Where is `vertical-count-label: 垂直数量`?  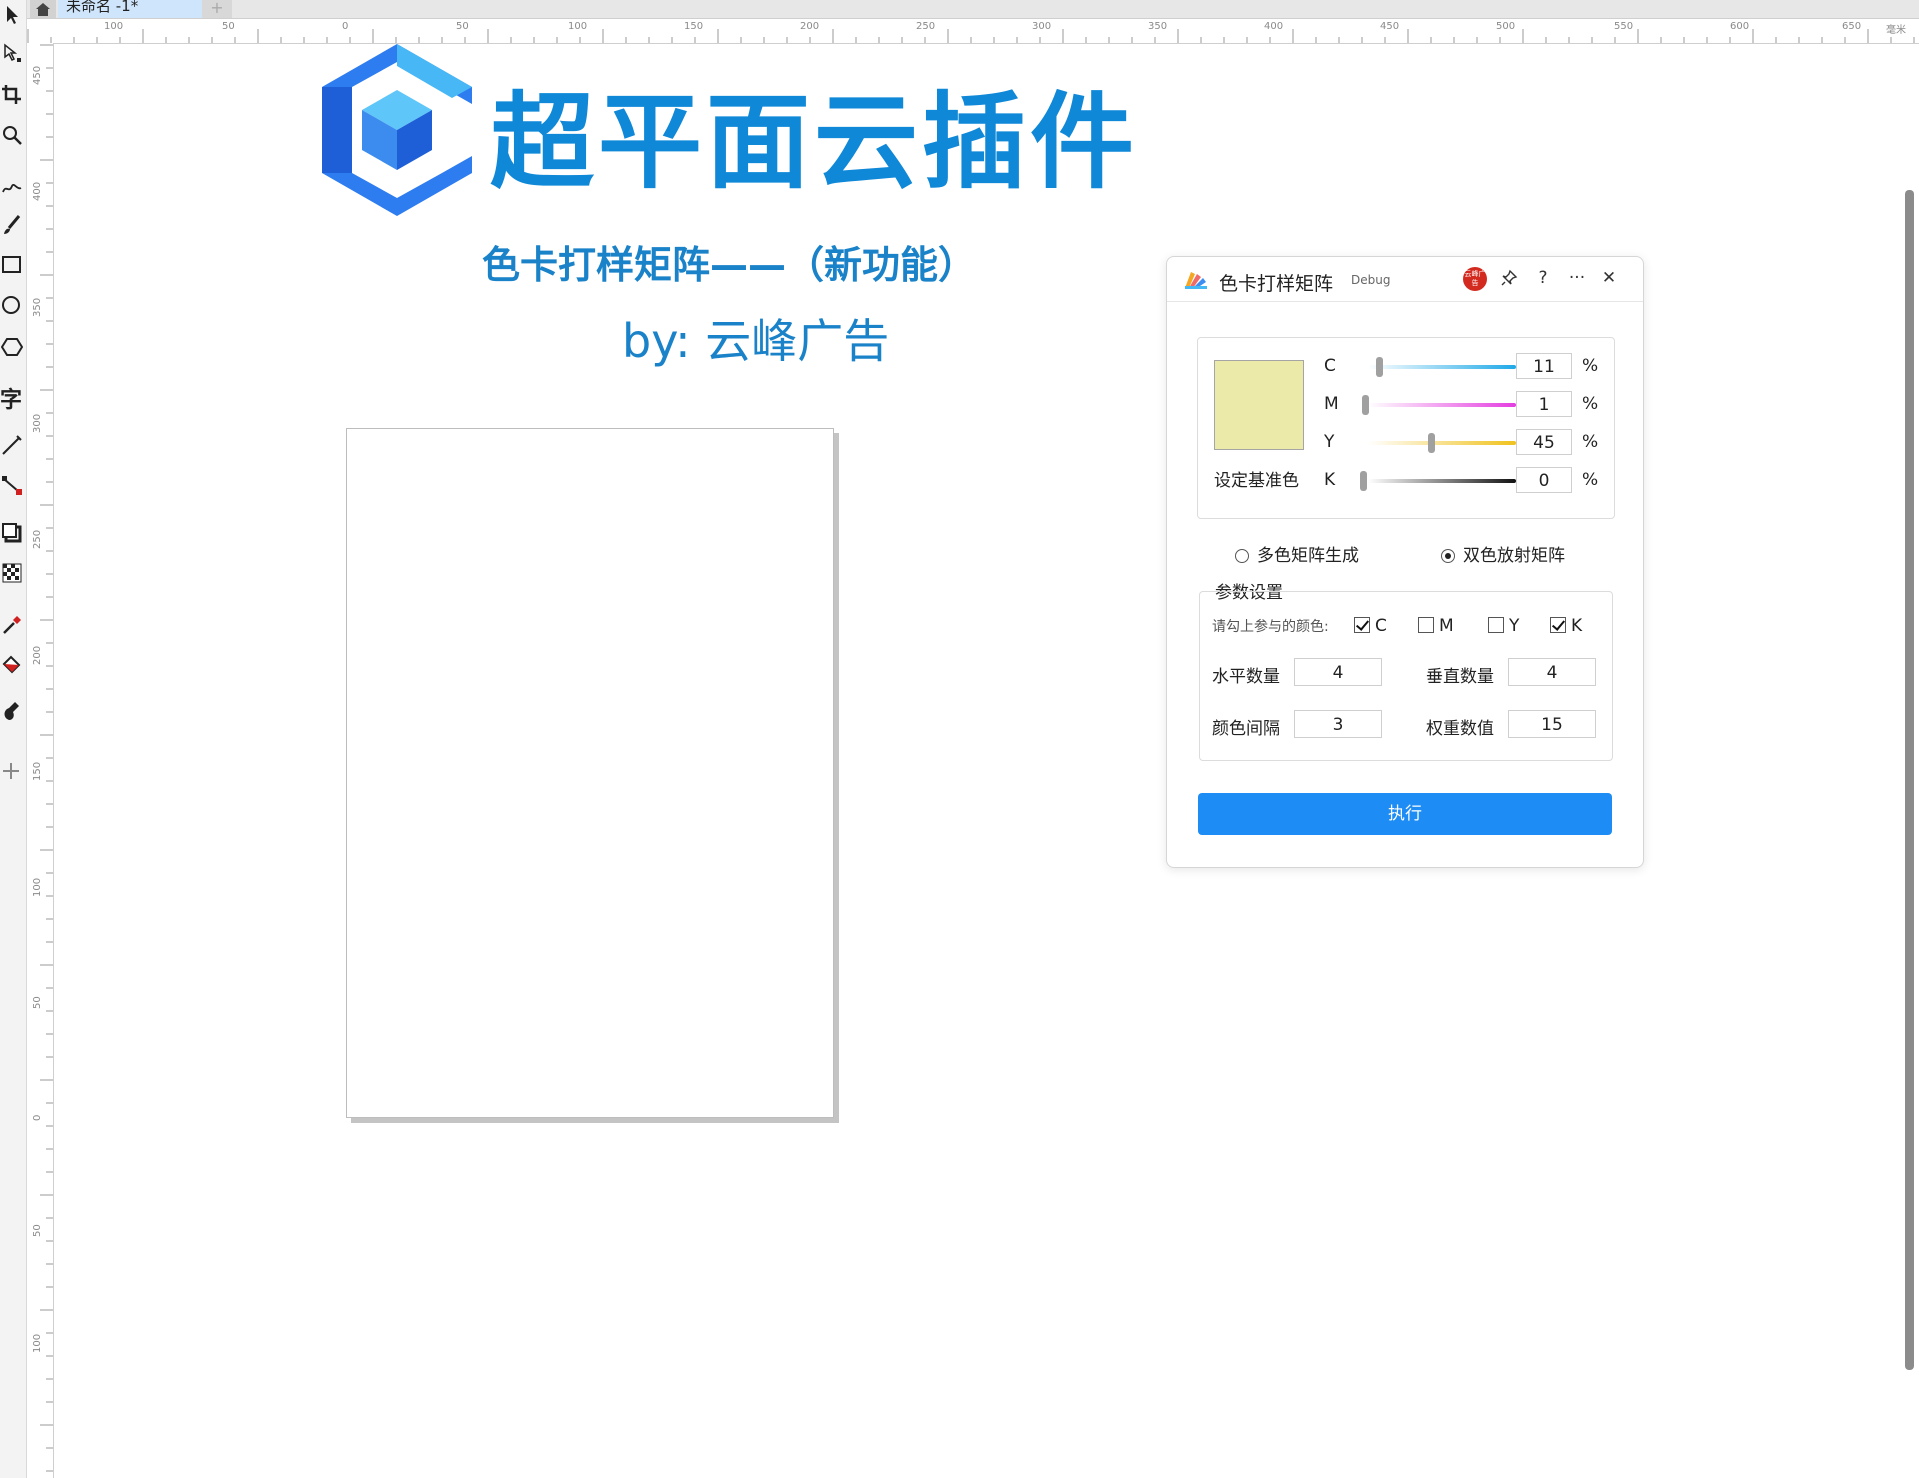
vertical-count-label: 垂直数量 is located at coordinates (1460, 677).